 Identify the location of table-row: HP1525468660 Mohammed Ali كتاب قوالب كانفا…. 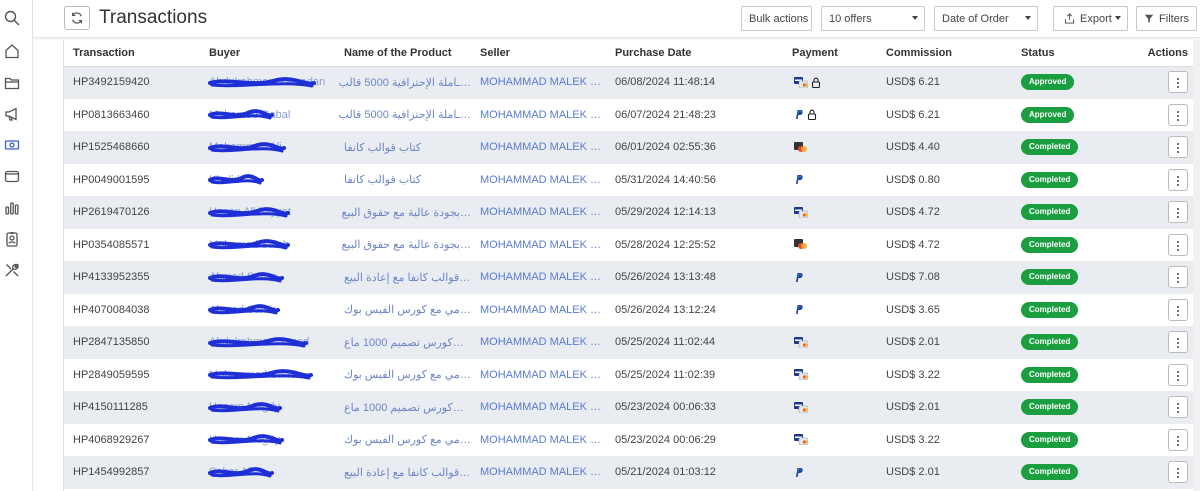
(628, 147).